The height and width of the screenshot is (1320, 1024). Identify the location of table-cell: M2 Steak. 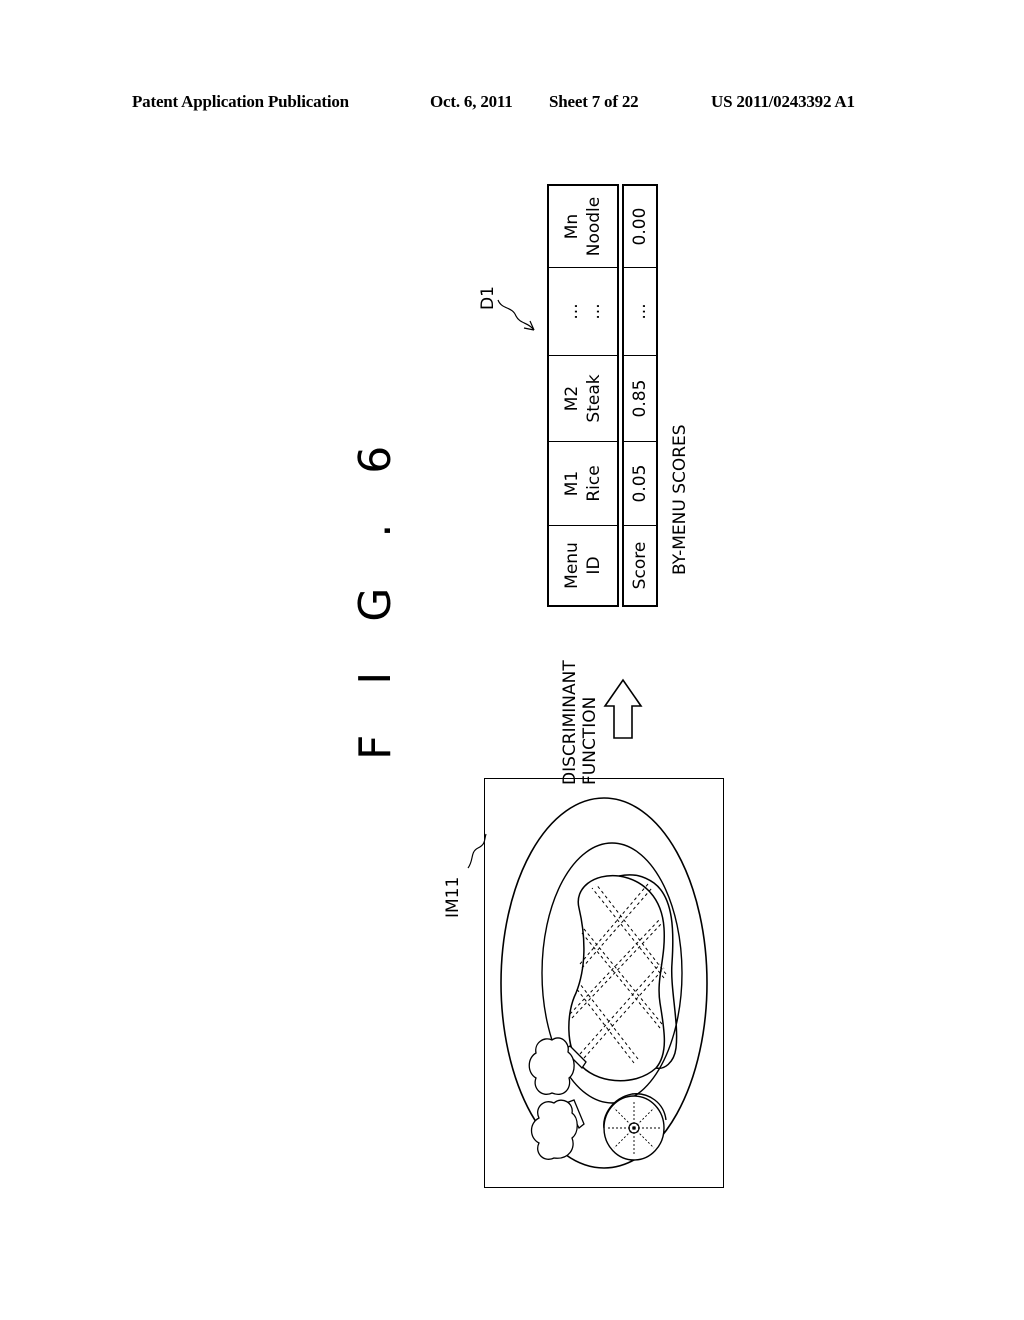
(583, 398).